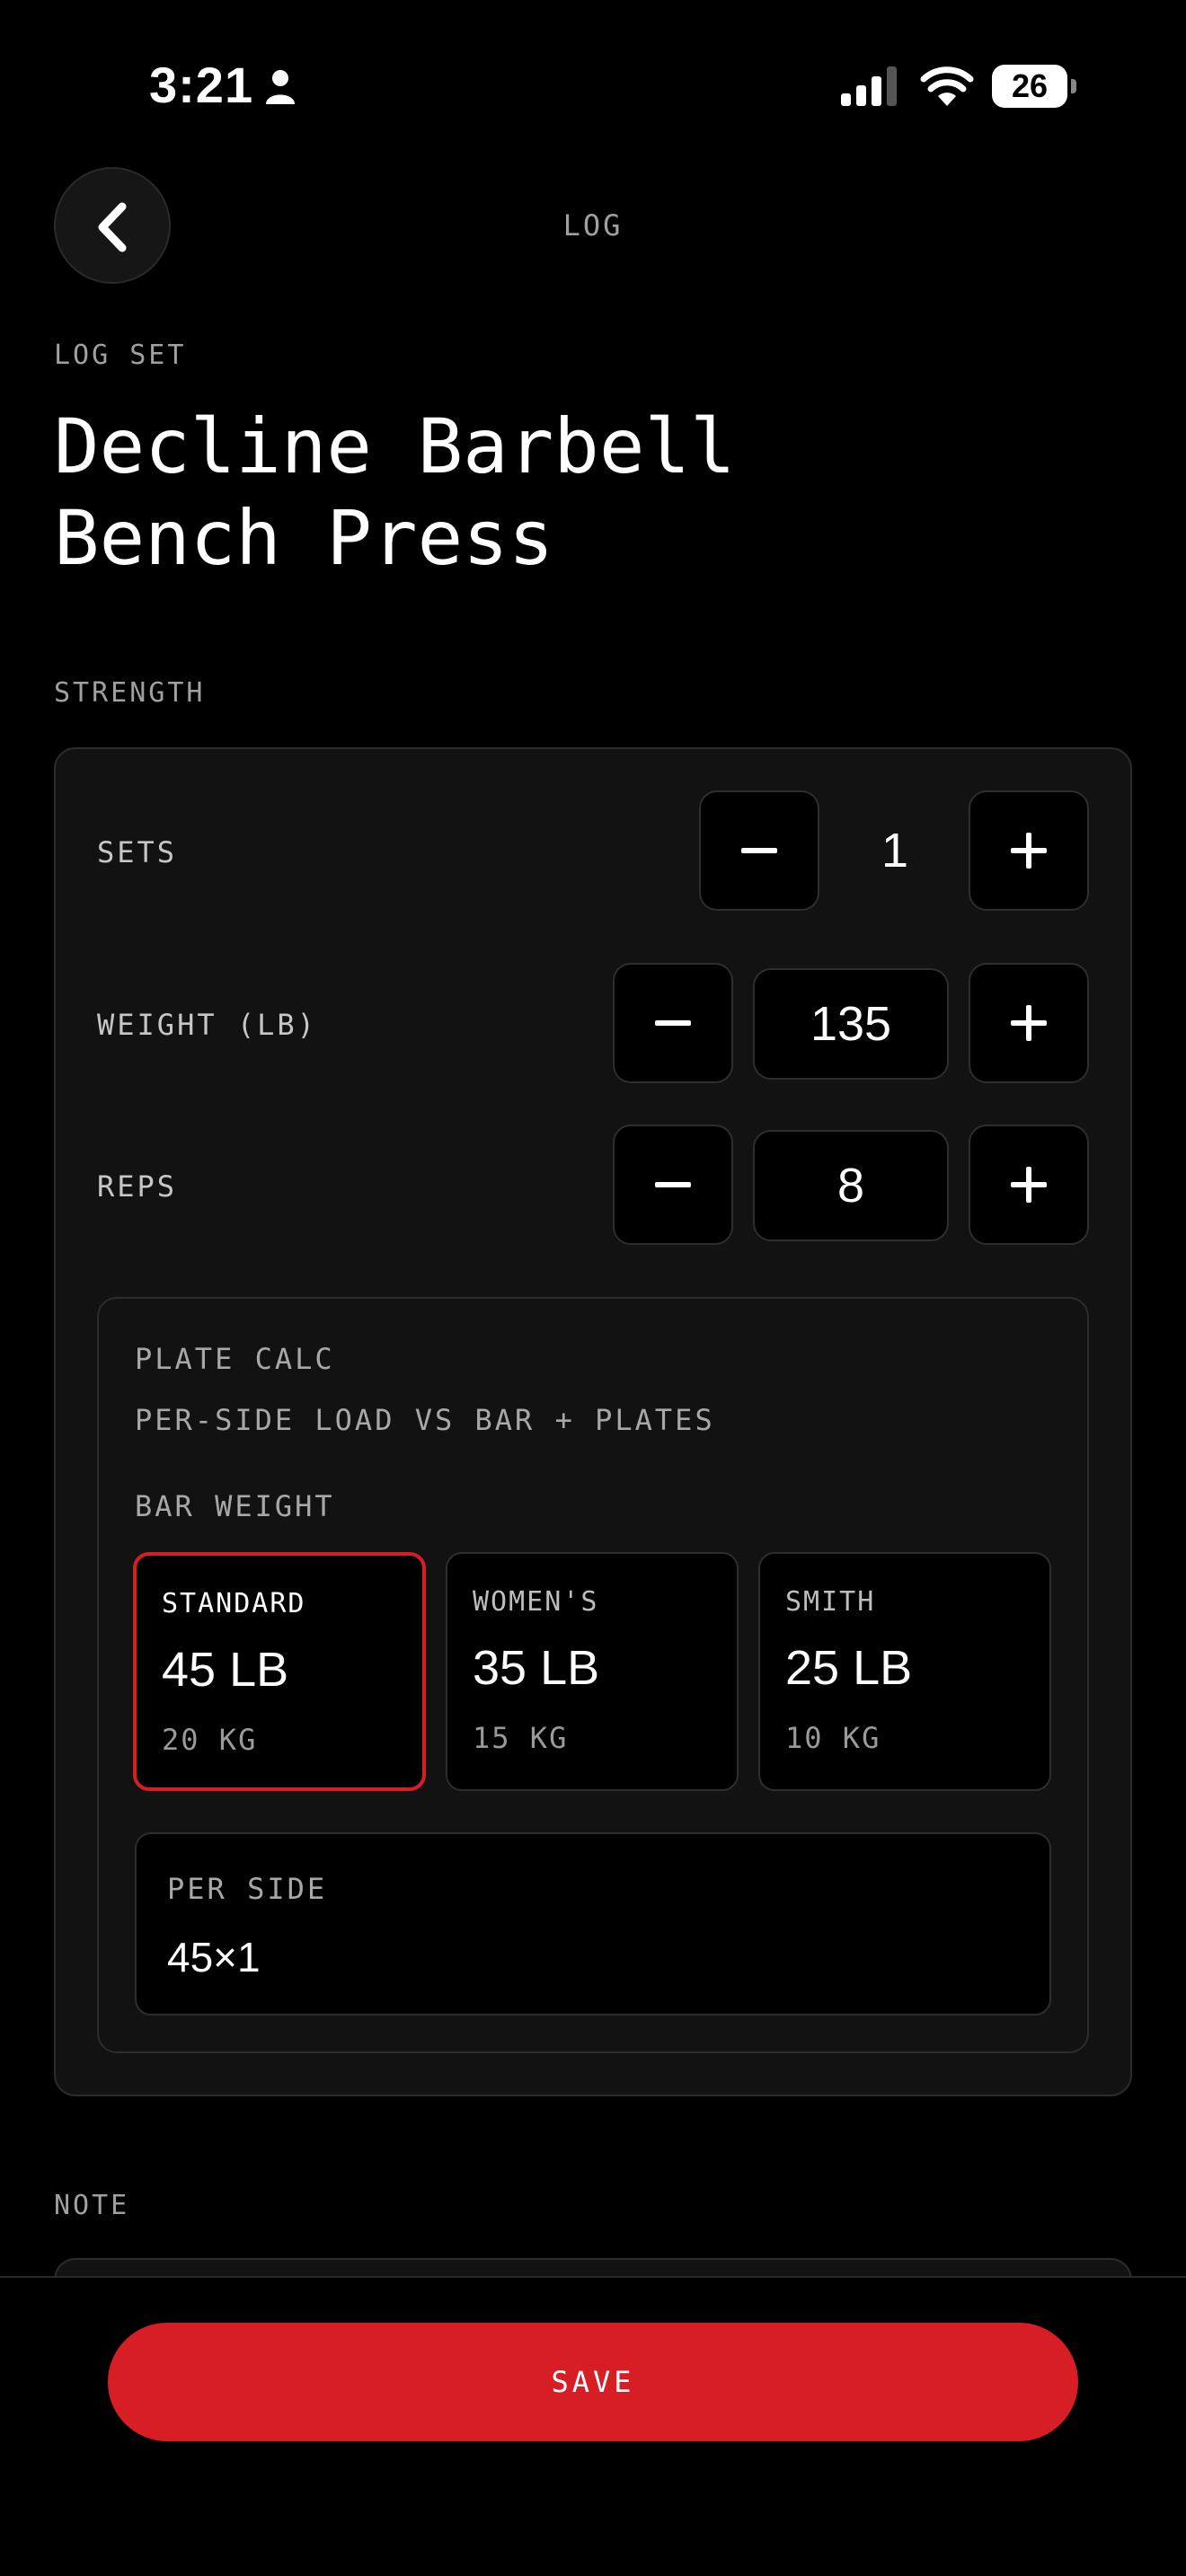 This screenshot has height=2576, width=1186. Describe the element at coordinates (849, 1668) in the screenshot. I see `bar-option-lb: 25 LB` at that location.